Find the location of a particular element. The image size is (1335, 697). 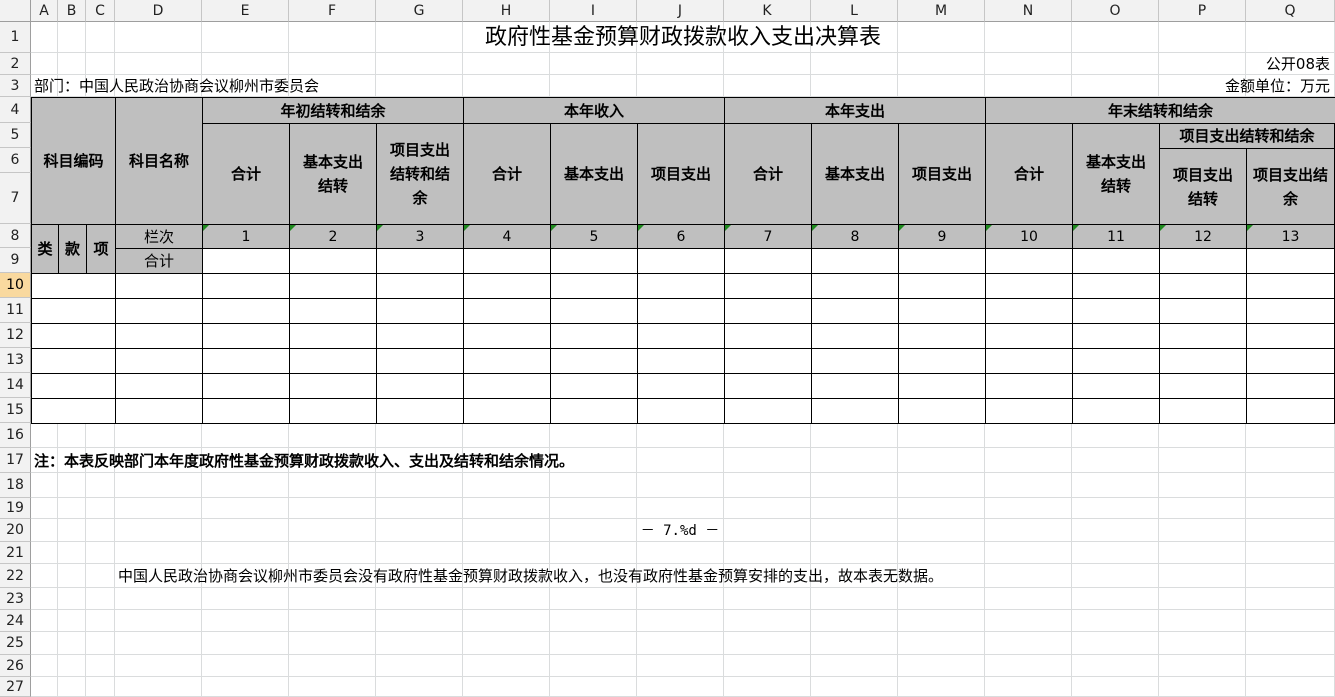

group-header-4: 年末结转和结余 is located at coordinates (1160, 110).